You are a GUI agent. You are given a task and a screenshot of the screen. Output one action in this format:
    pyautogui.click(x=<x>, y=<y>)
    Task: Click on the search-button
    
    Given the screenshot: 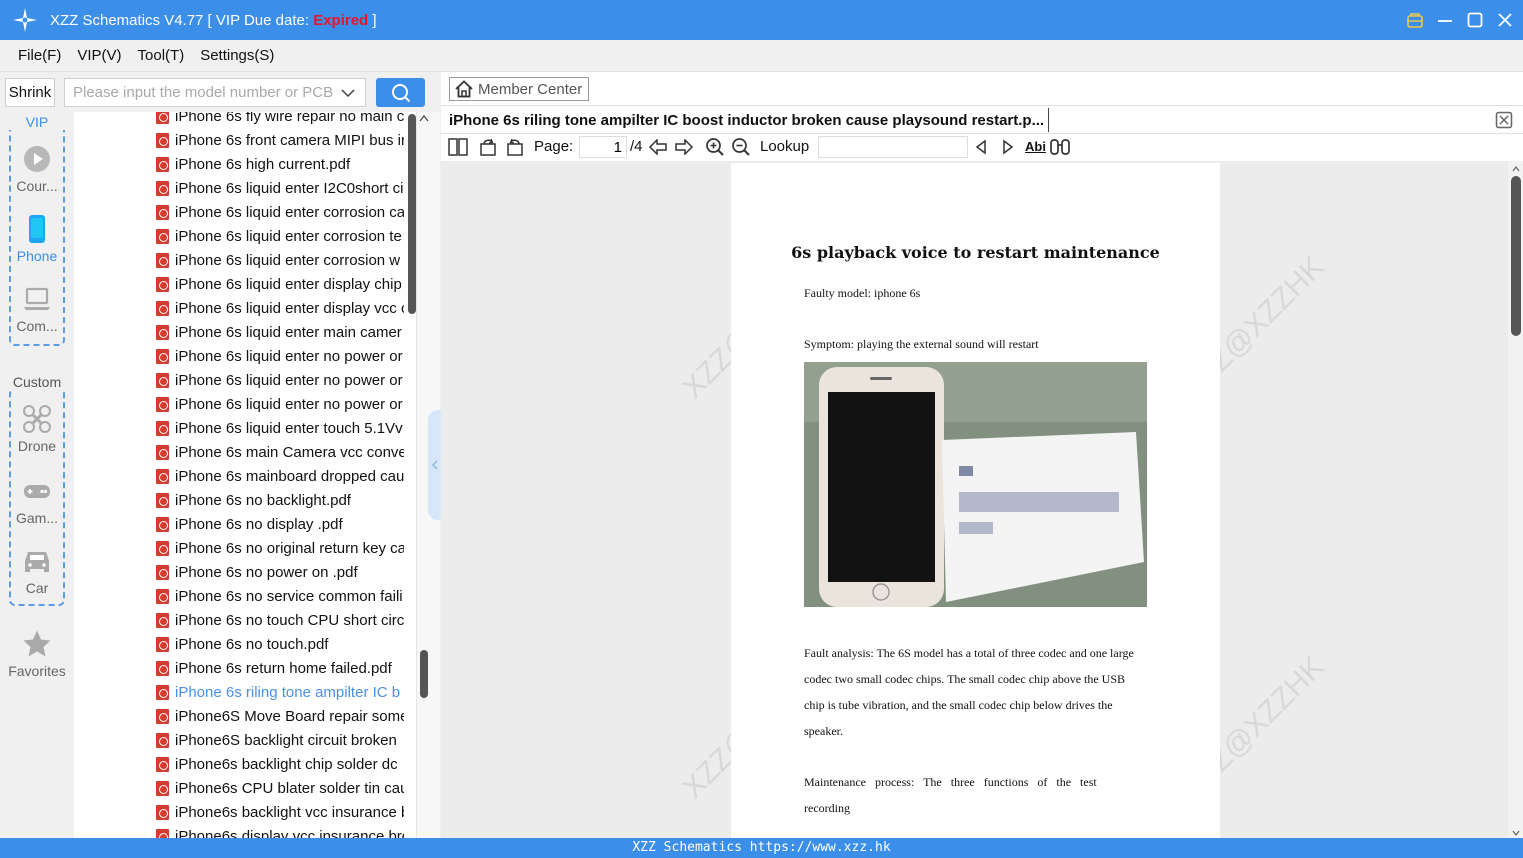 What is the action you would take?
    pyautogui.click(x=400, y=92)
    